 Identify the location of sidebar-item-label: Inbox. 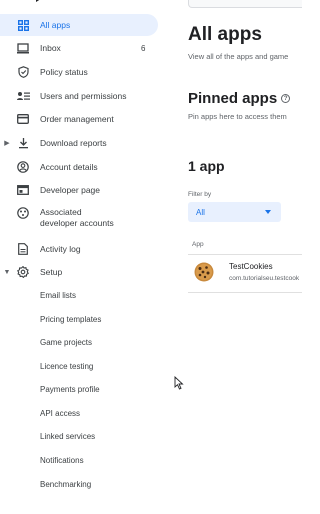
(50, 47).